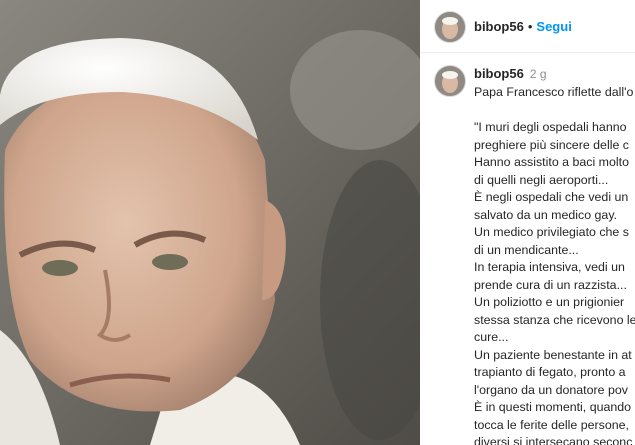  Describe the element at coordinates (549, 267) in the screenshot. I see `caption-line: In terapia intensiva, vedi un` at that location.